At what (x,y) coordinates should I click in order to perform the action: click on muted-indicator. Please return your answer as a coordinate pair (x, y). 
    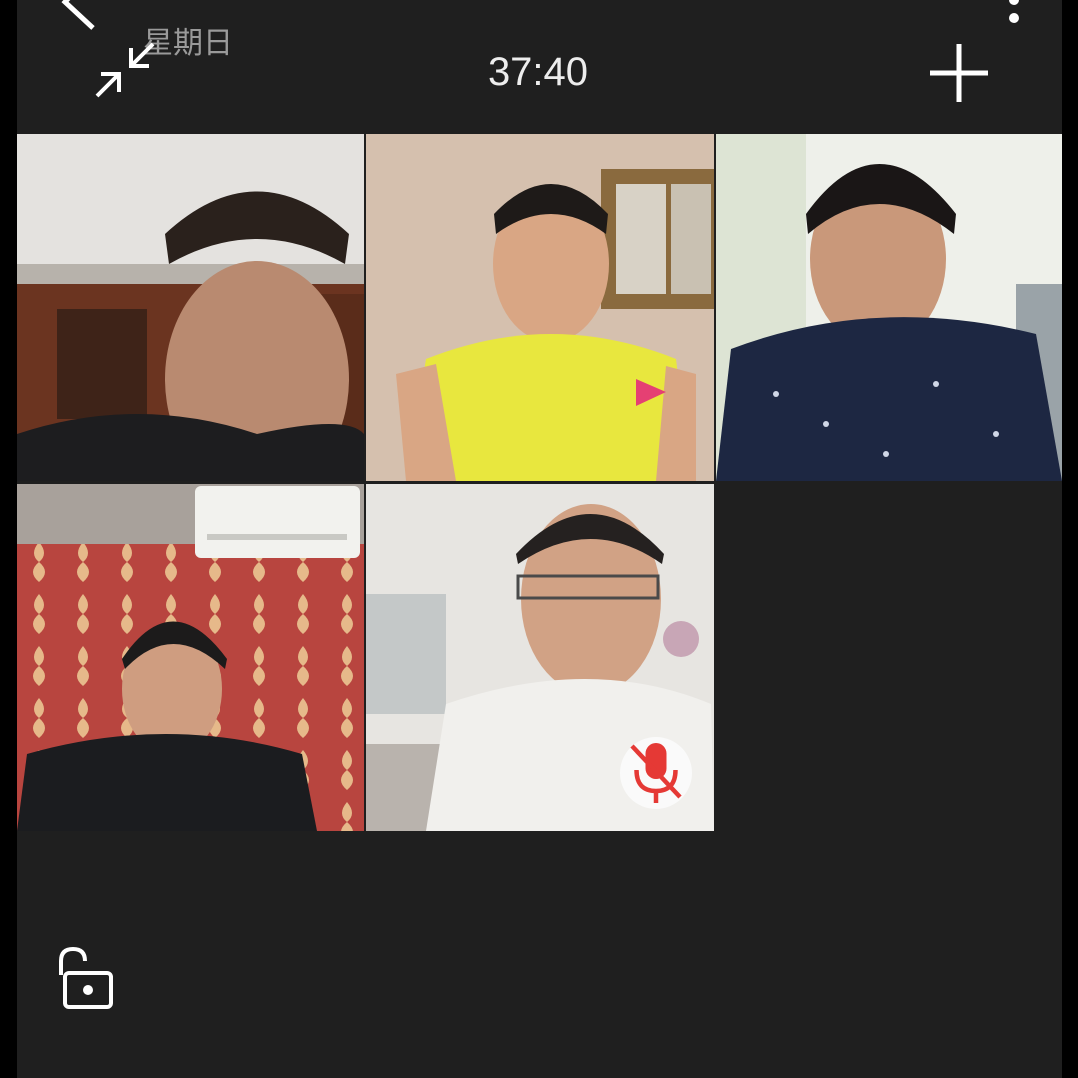
    Looking at the image, I should click on (656, 773).